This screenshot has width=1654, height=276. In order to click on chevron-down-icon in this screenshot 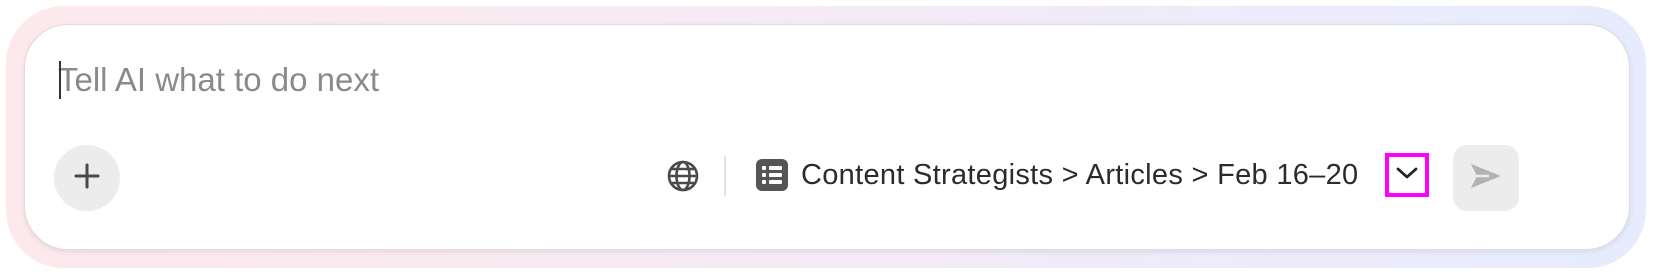, I will do `click(1407, 175)`.